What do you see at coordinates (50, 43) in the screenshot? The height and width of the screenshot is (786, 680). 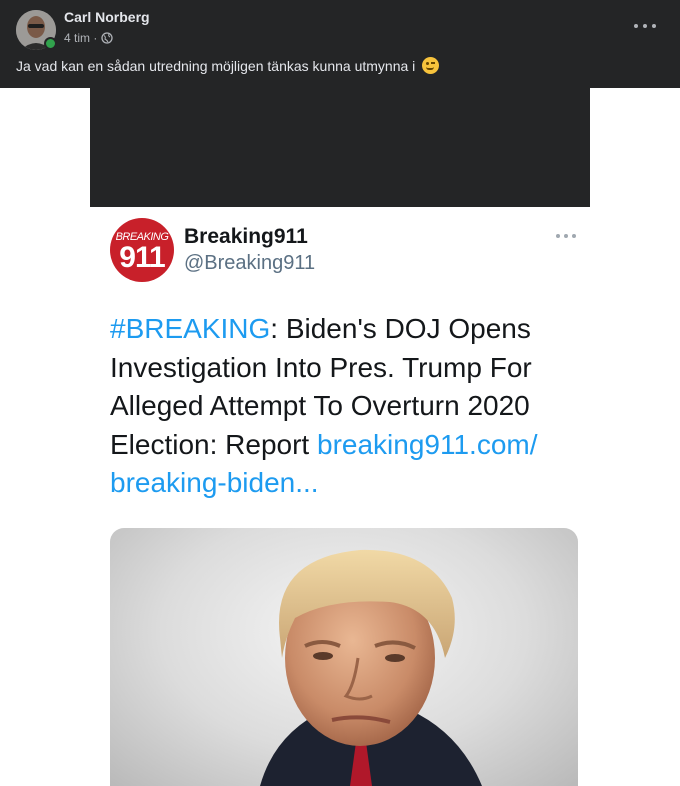 I see `online-status-icon` at bounding box center [50, 43].